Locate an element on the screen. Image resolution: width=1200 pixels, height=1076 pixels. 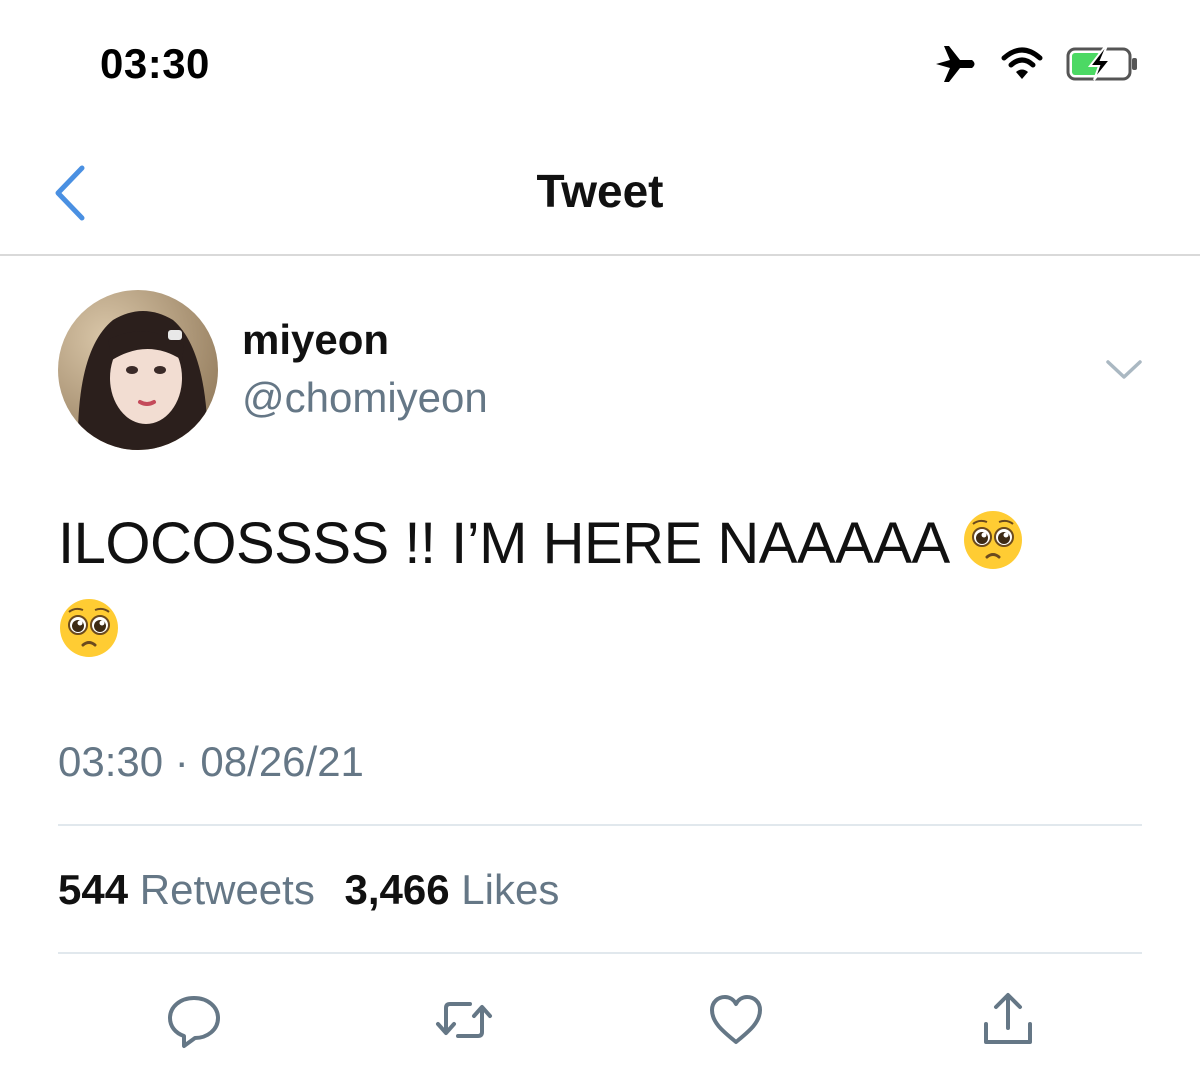
retweets-stat: 544 Retweets is located at coordinates (201, 889).